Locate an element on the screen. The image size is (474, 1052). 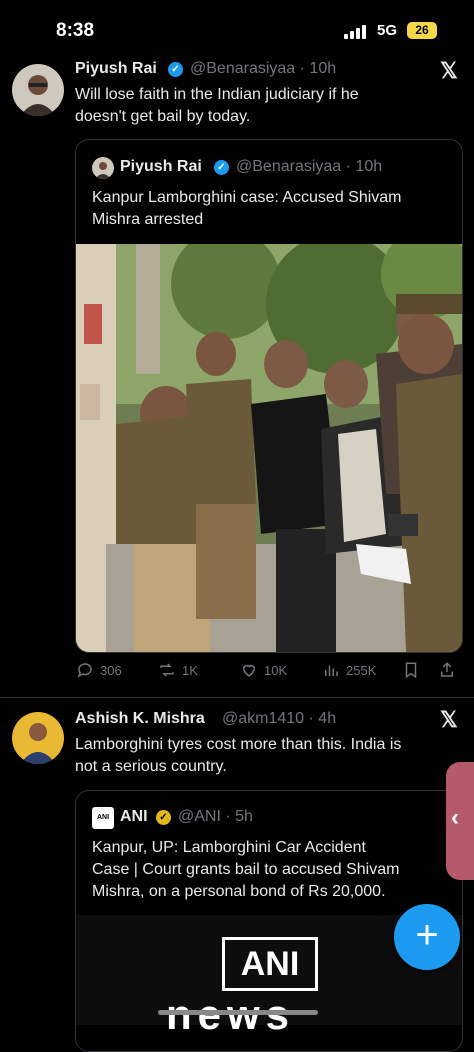
tweet-time: · 4h is located at coordinates (323, 718).